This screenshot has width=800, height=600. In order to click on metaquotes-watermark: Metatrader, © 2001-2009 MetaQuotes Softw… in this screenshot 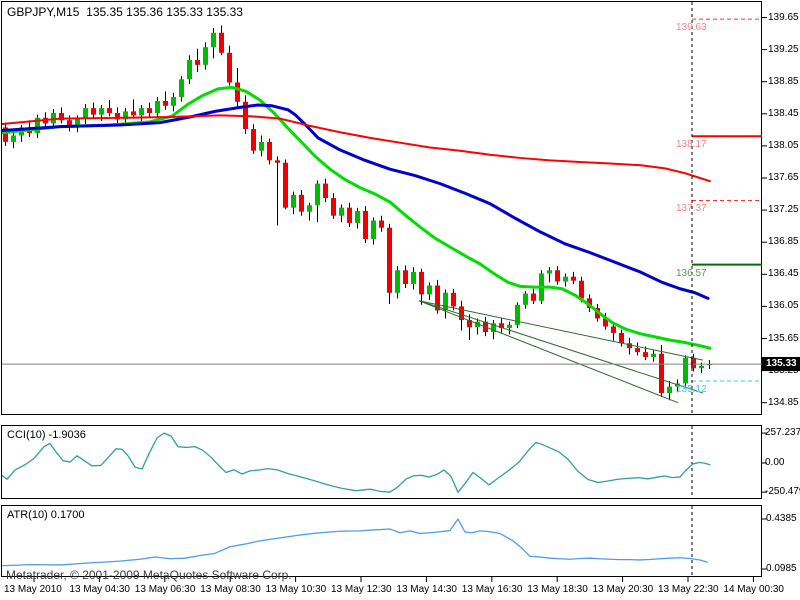, I will do `click(149, 575)`.